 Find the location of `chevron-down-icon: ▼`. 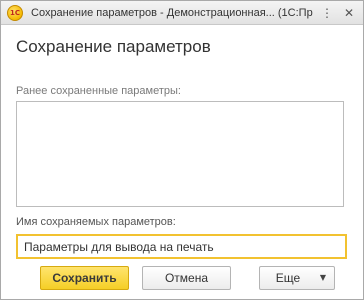

chevron-down-icon: ▼ is located at coordinates (323, 277).